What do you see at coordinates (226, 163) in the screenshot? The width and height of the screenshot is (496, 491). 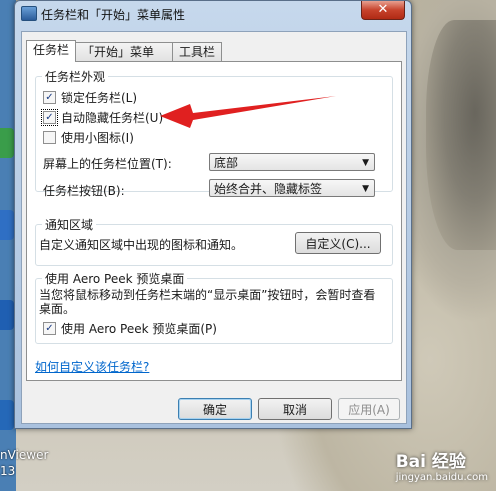 I see `taskbar-position-value: 底部` at bounding box center [226, 163].